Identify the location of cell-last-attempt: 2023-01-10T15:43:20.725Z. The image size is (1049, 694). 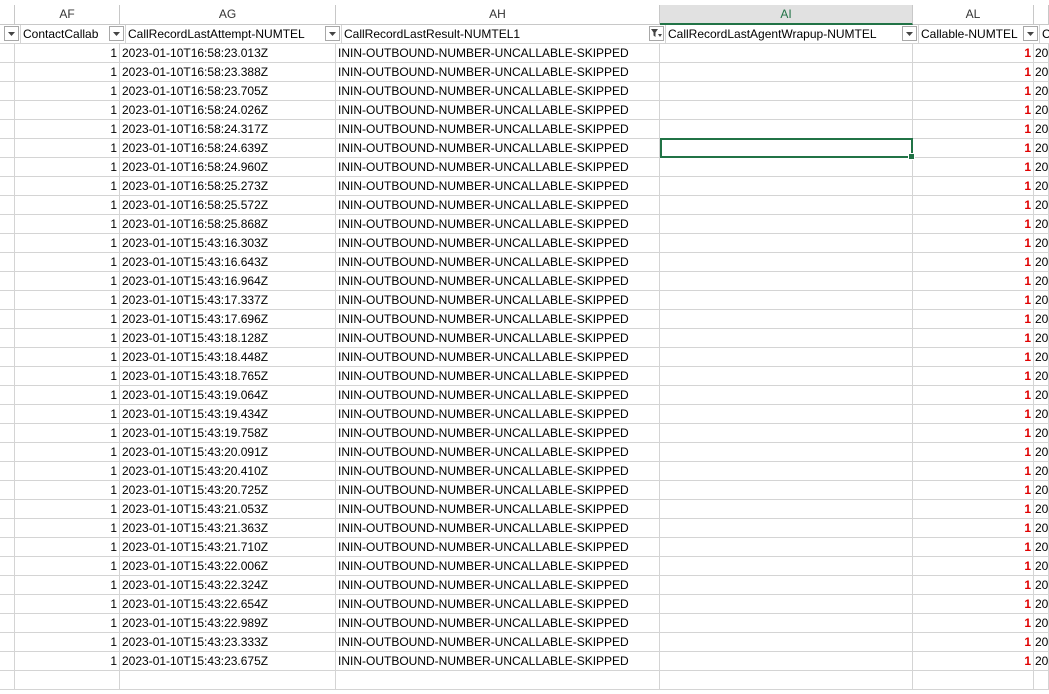
(228, 490).